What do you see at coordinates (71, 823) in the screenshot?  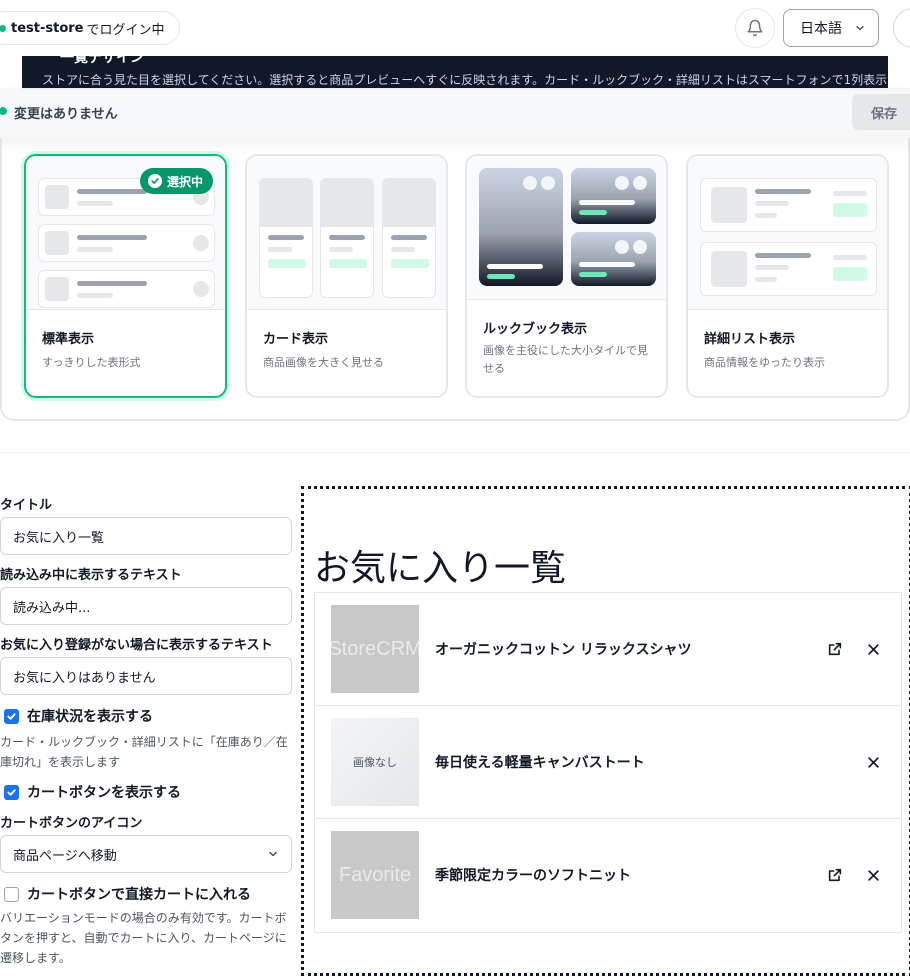 I see `cart-icon-label: カートボタンのアイコン` at bounding box center [71, 823].